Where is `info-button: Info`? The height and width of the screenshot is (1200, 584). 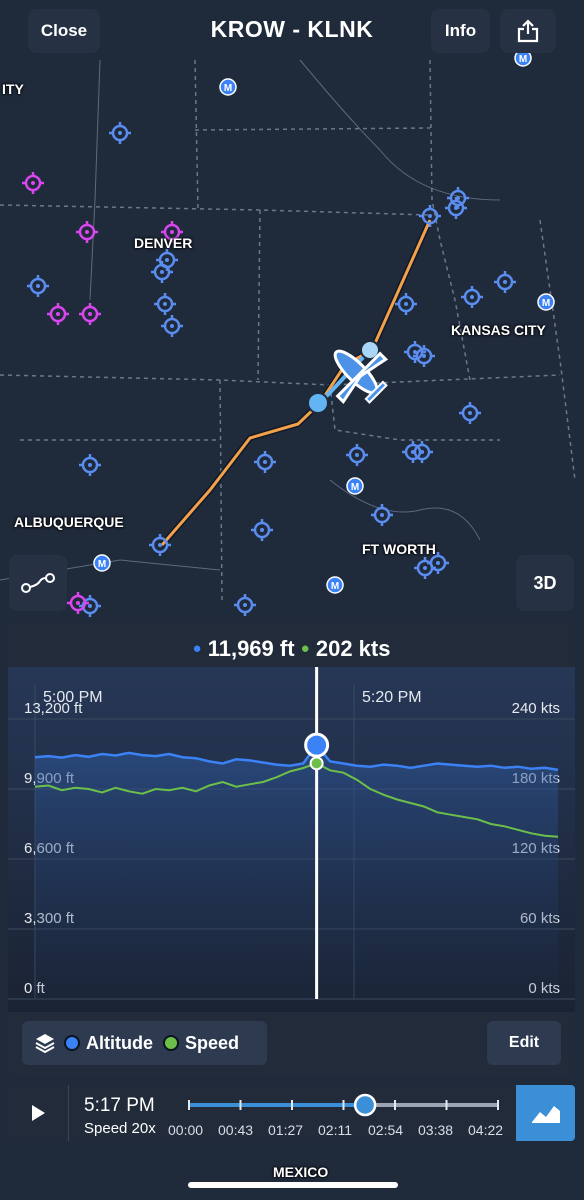 info-button: Info is located at coordinates (460, 31).